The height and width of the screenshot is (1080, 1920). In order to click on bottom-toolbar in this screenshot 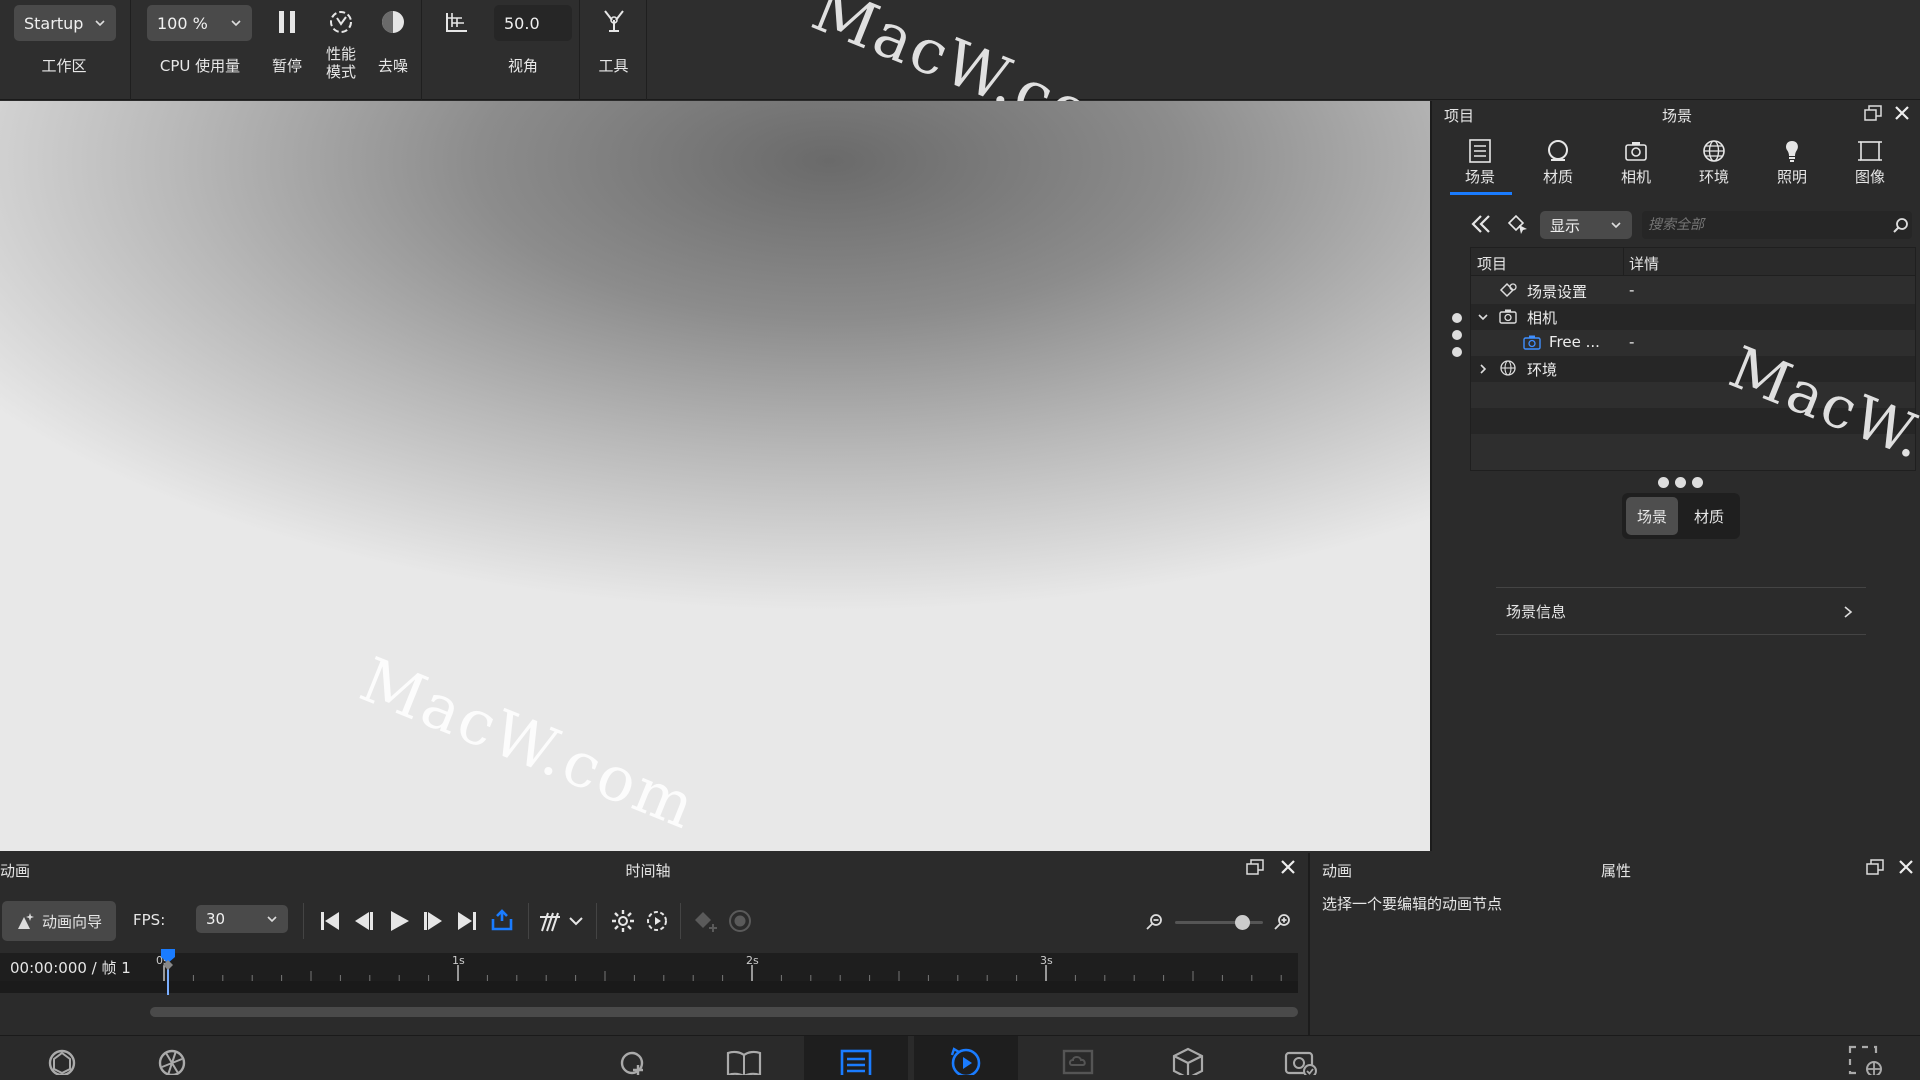, I will do `click(960, 1057)`.